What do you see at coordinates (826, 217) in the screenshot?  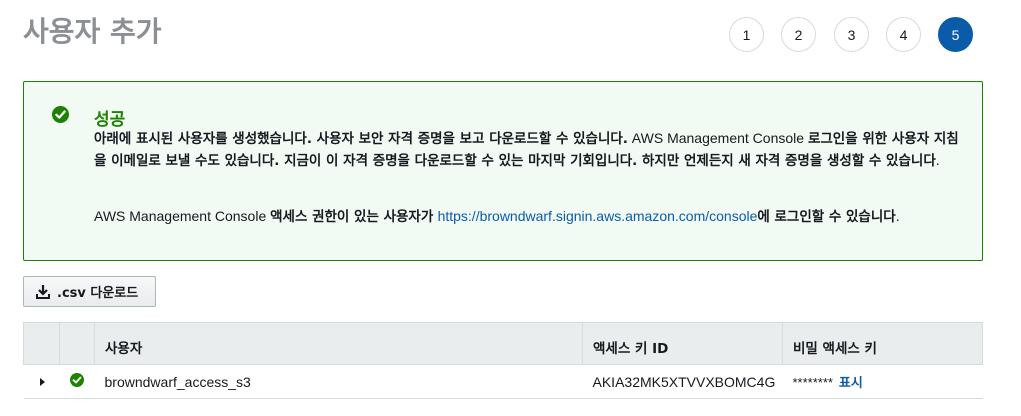 I see `console-message-part: 에 로그인할 수 있습니다` at bounding box center [826, 217].